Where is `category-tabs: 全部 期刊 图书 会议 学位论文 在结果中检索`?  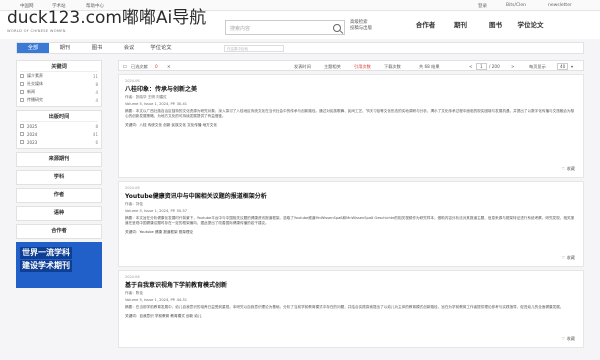
category-tabs: 全部 期刊 图书 会议 学位论文 在结果中检索 is located at coordinates (300, 48).